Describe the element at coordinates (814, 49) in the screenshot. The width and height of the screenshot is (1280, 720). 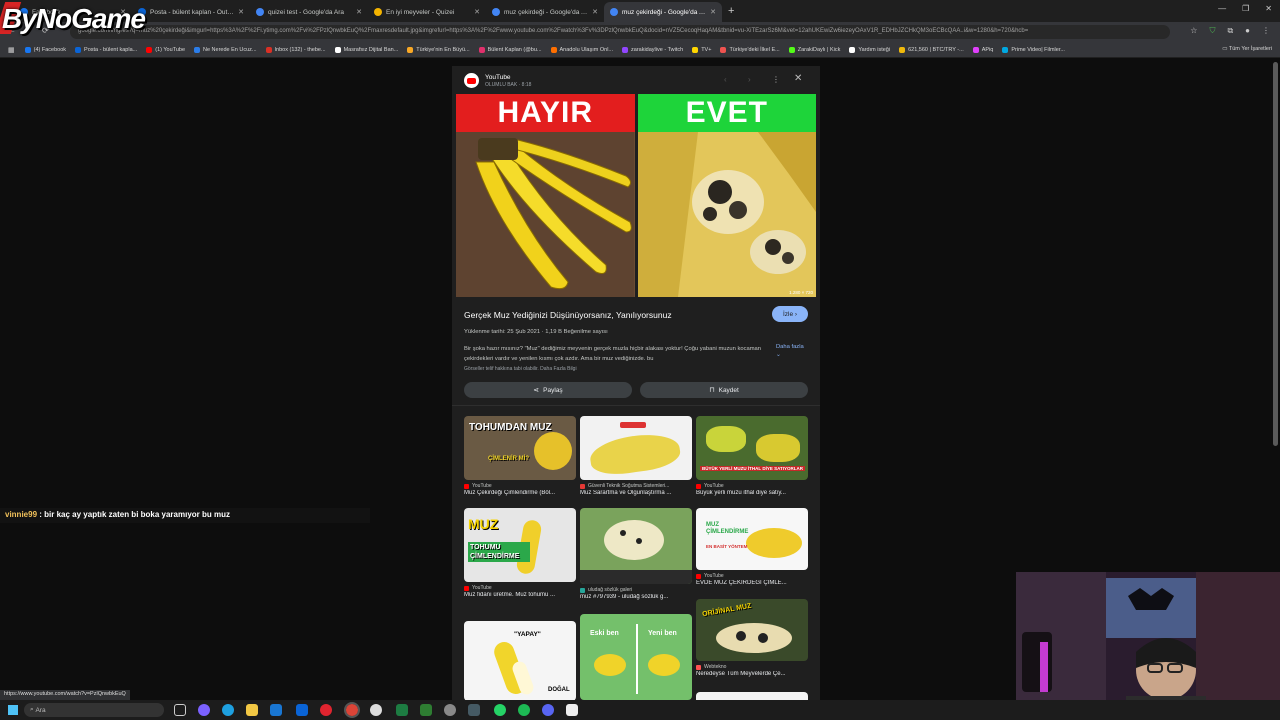
I see `bookmark-kick: ZarakiDaylı | Kick` at that location.